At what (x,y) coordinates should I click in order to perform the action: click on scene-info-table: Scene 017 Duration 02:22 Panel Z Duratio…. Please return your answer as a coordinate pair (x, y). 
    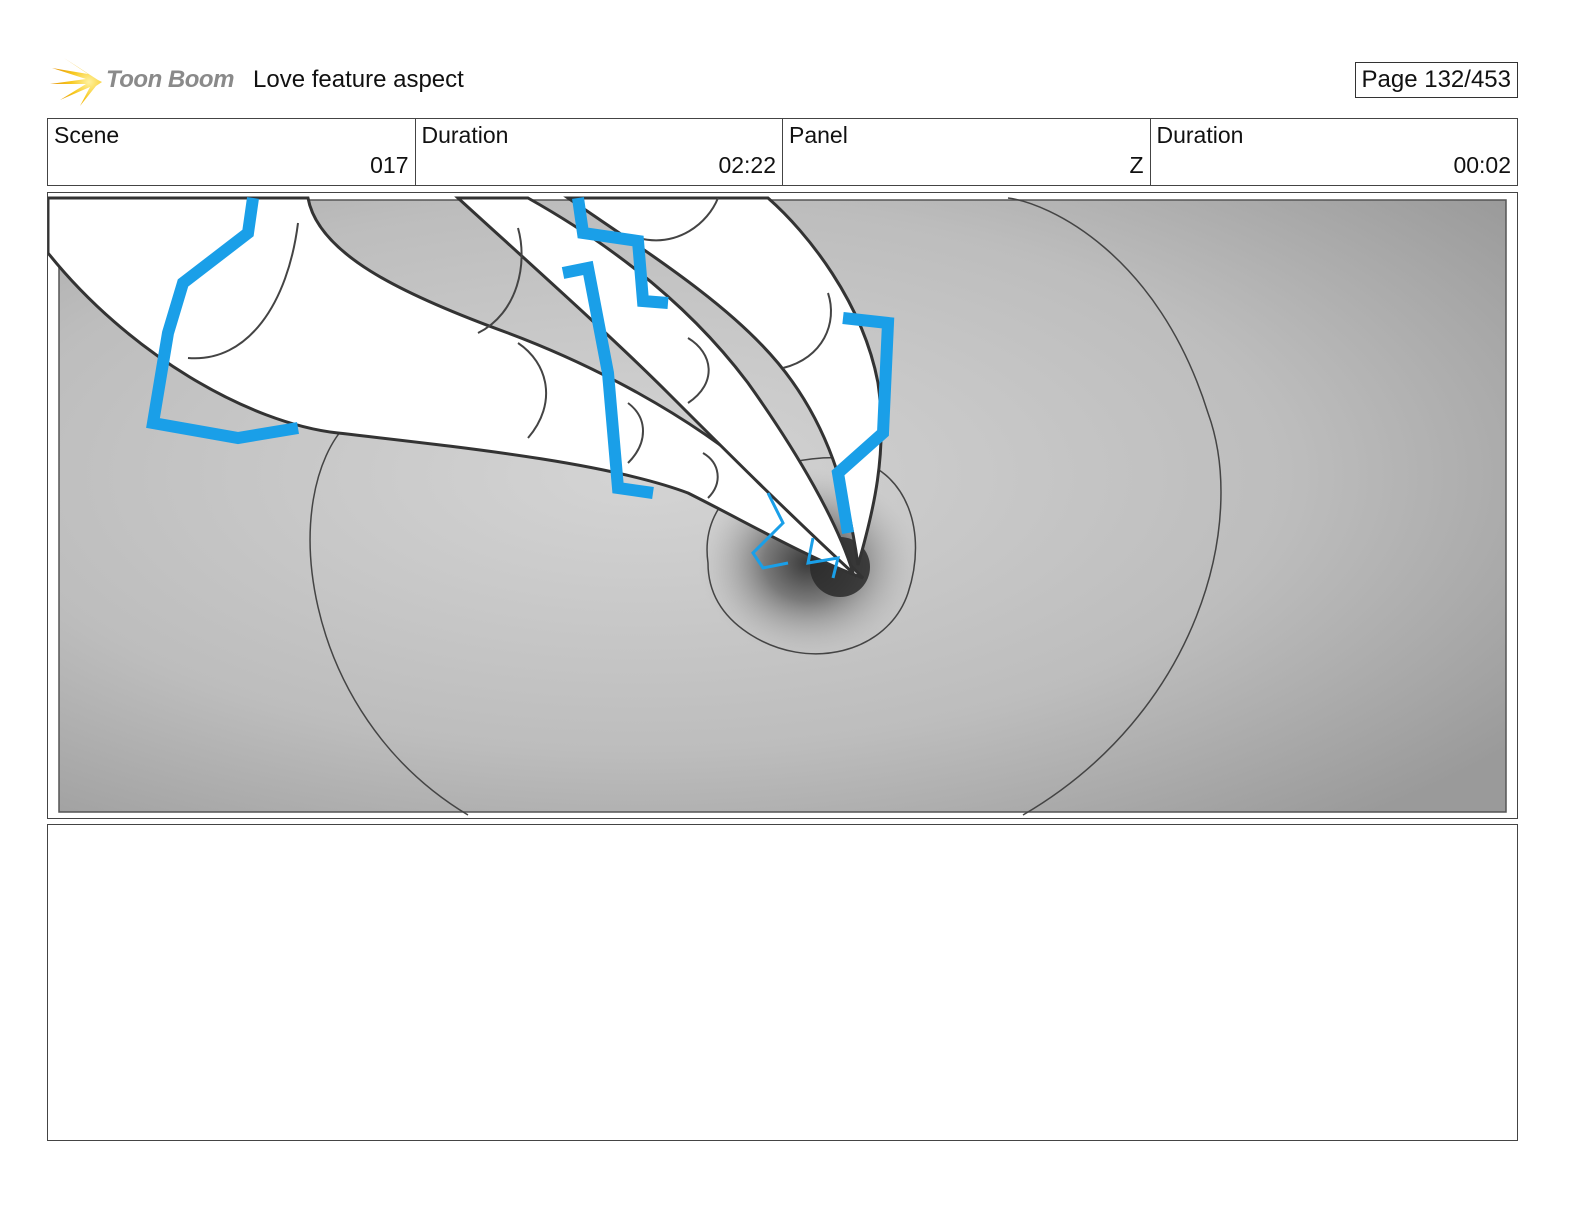
    Looking at the image, I should click on (782, 152).